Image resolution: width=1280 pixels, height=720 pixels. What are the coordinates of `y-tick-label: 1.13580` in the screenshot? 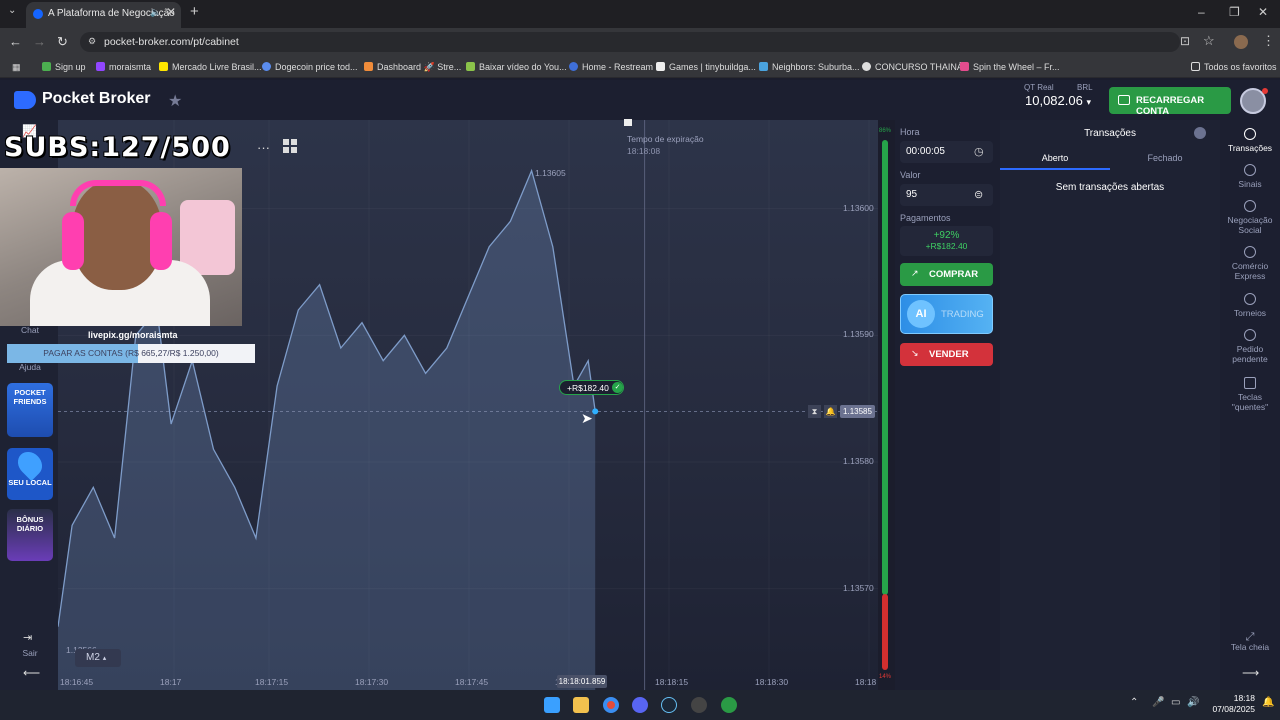 It's located at (858, 461).